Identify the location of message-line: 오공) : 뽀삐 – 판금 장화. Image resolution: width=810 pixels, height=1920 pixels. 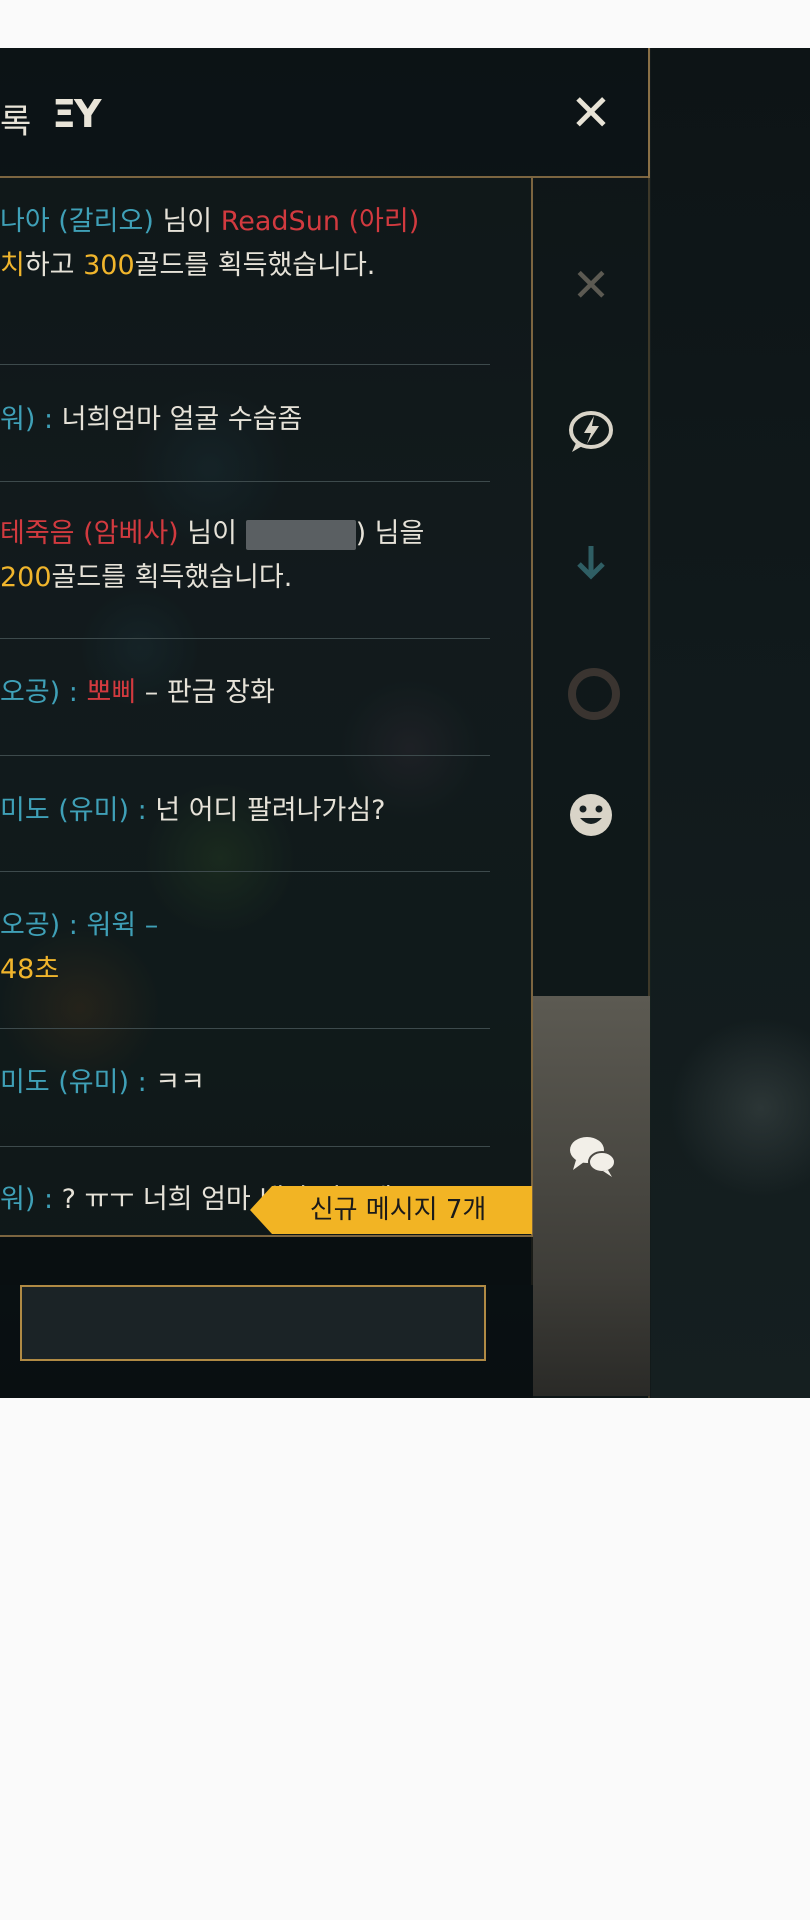
(245, 693).